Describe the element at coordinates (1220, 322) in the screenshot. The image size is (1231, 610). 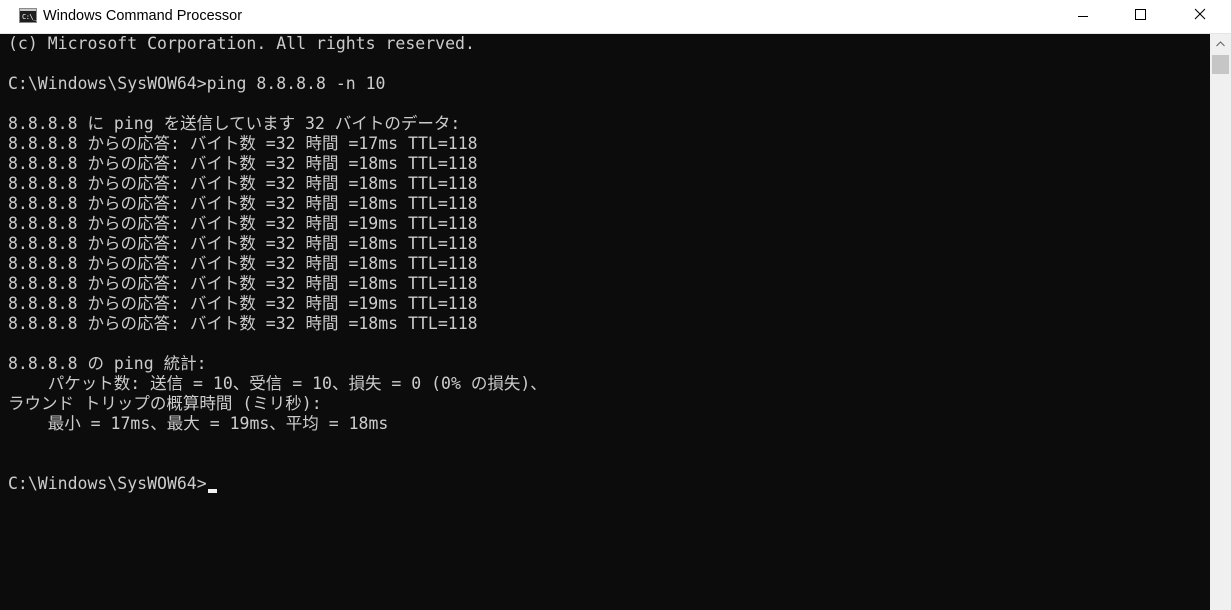
I see `vertical-scrollbar` at that location.